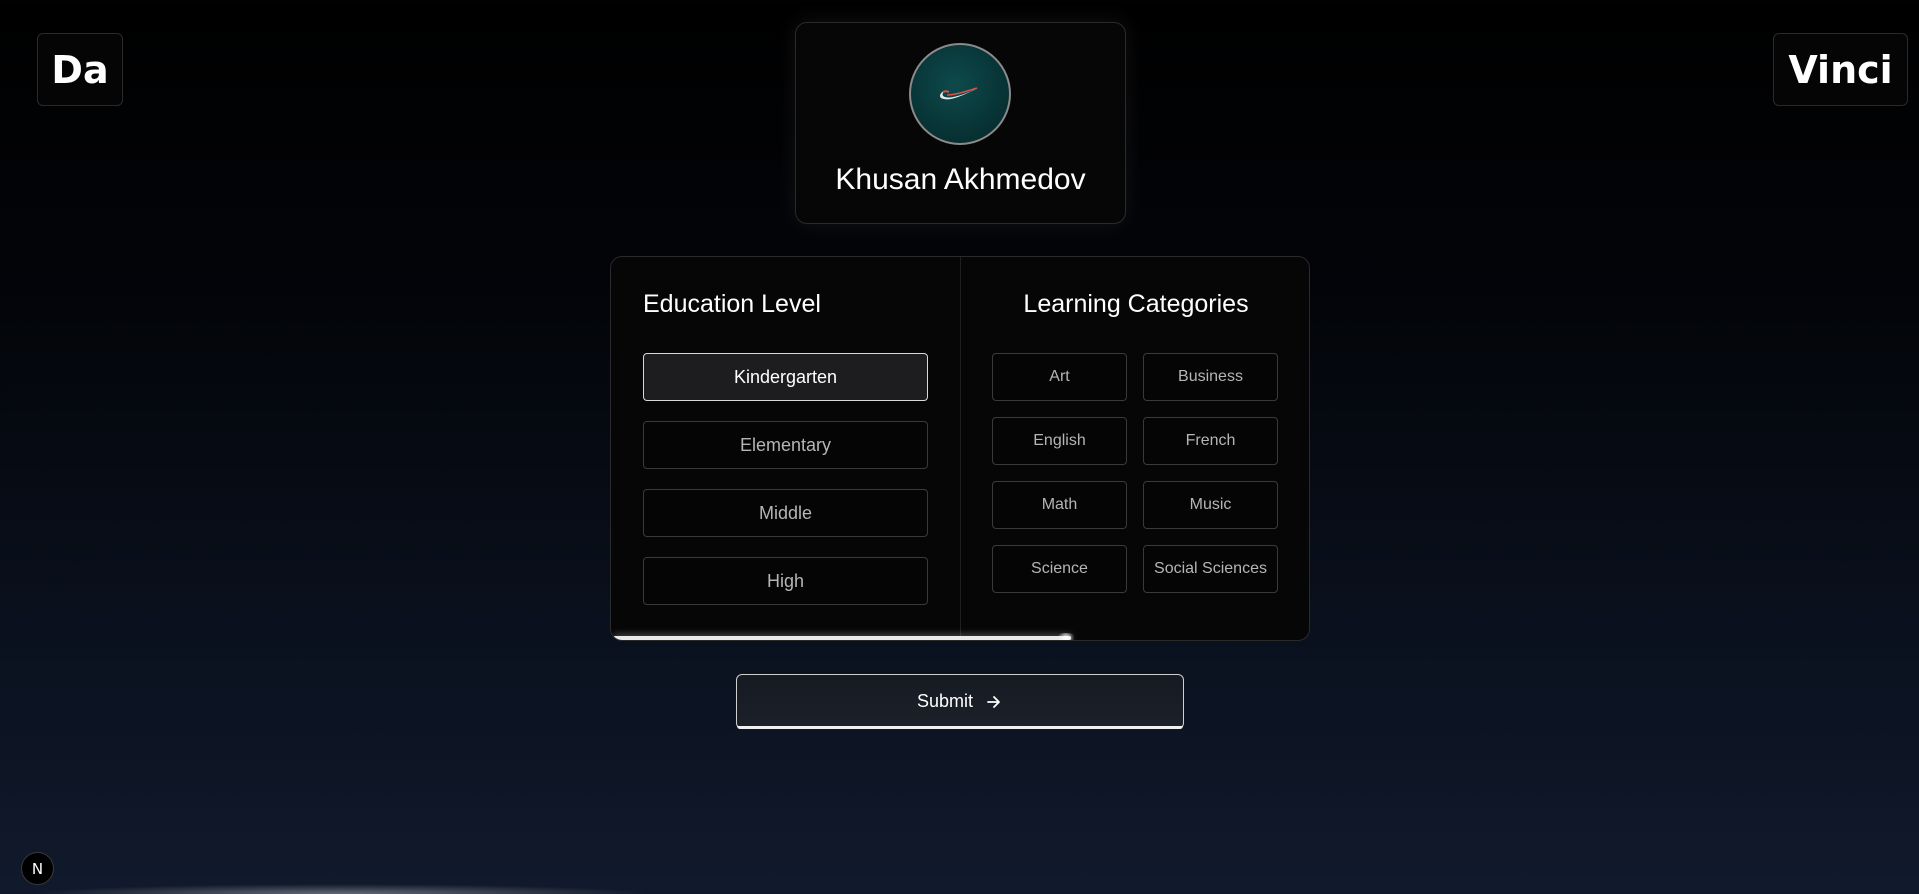 The image size is (1919, 894). I want to click on education-option-label: High, so click(785, 580).